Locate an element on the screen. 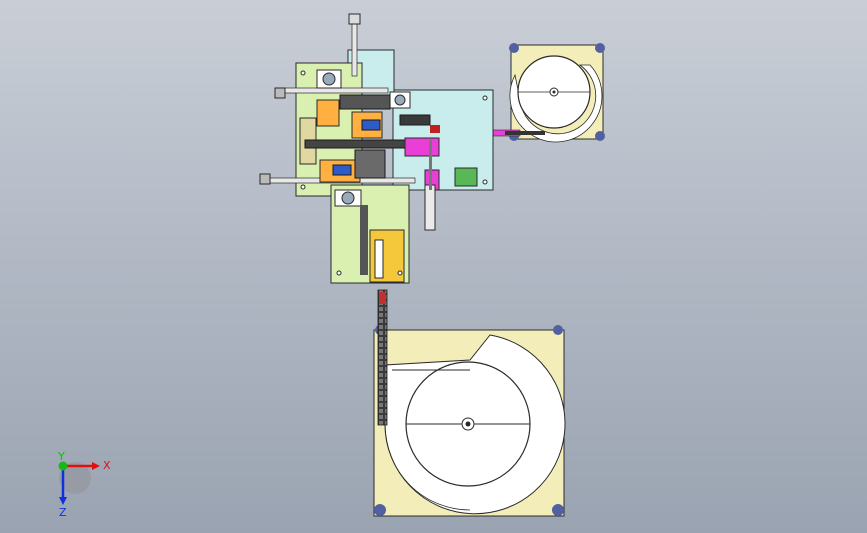 The image size is (867, 533). vertical-shaft is located at coordinates (430, 165).